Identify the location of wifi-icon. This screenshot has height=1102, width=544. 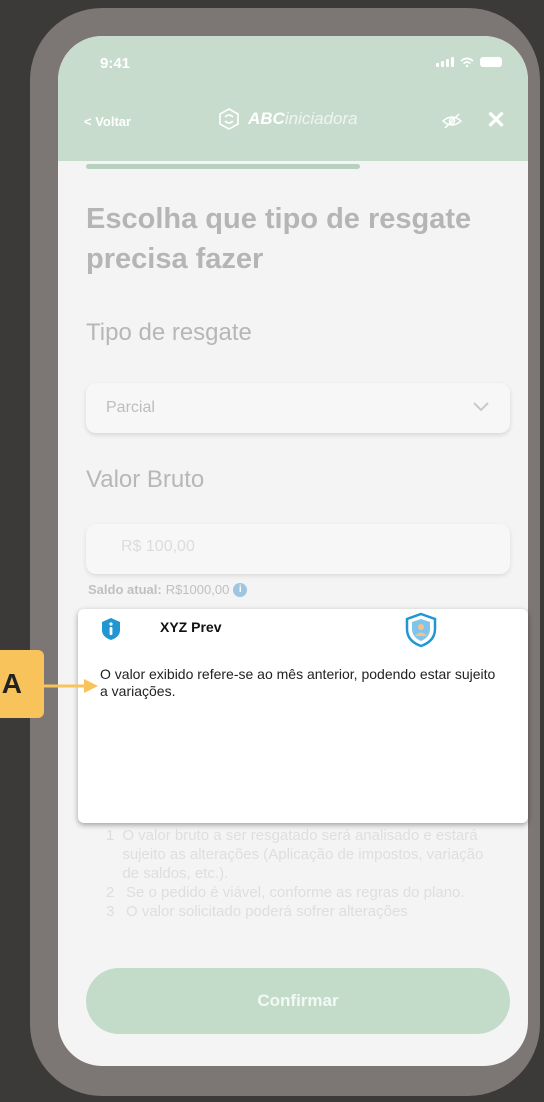
(467, 62).